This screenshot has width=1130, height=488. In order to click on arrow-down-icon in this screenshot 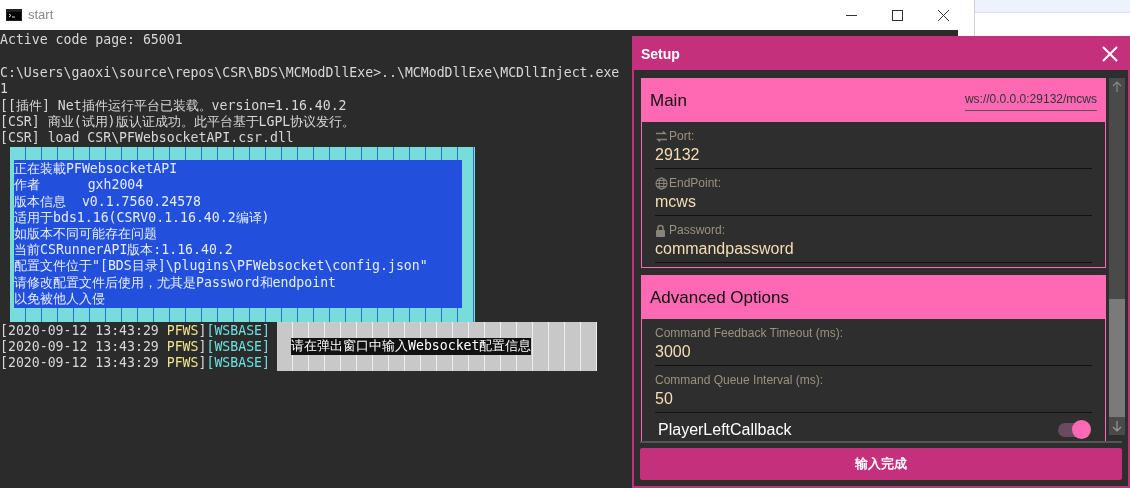, I will do `click(1117, 426)`.